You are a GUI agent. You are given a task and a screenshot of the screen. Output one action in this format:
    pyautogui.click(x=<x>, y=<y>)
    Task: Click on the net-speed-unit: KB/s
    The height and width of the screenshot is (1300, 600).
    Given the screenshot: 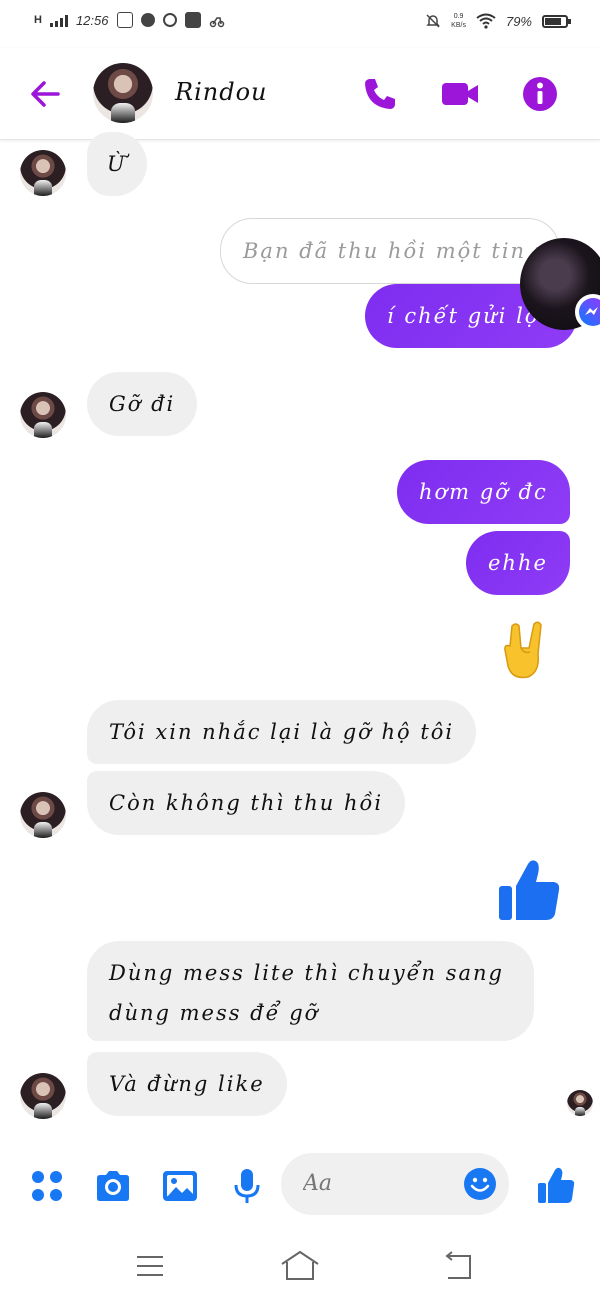 What is the action you would take?
    pyautogui.click(x=458, y=25)
    